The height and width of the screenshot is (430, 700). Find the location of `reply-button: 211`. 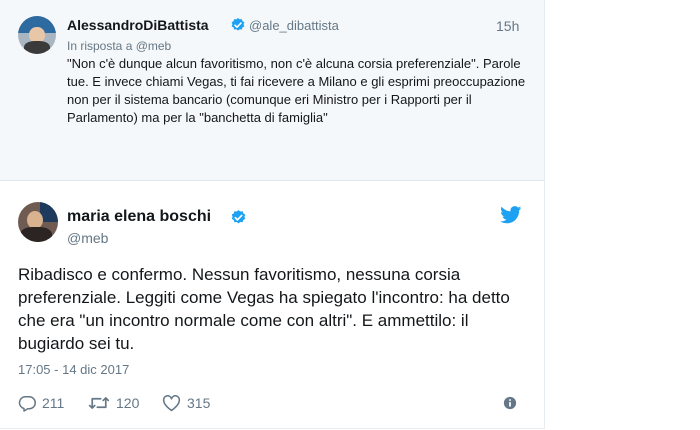

reply-button: 211 is located at coordinates (41, 403).